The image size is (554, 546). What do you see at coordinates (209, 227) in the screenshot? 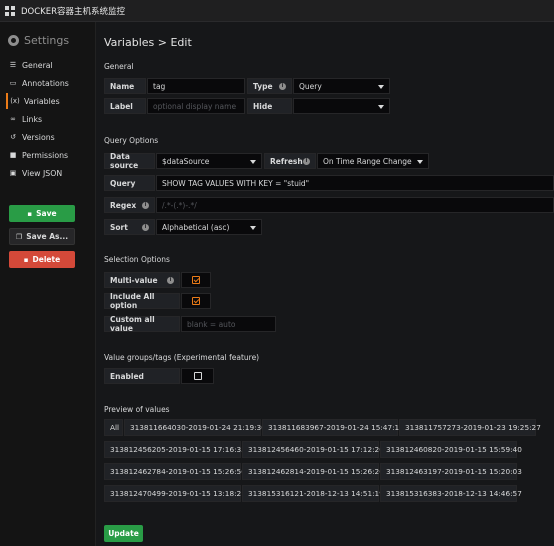
I see `sort-select: Alphabetical (asc)` at bounding box center [209, 227].